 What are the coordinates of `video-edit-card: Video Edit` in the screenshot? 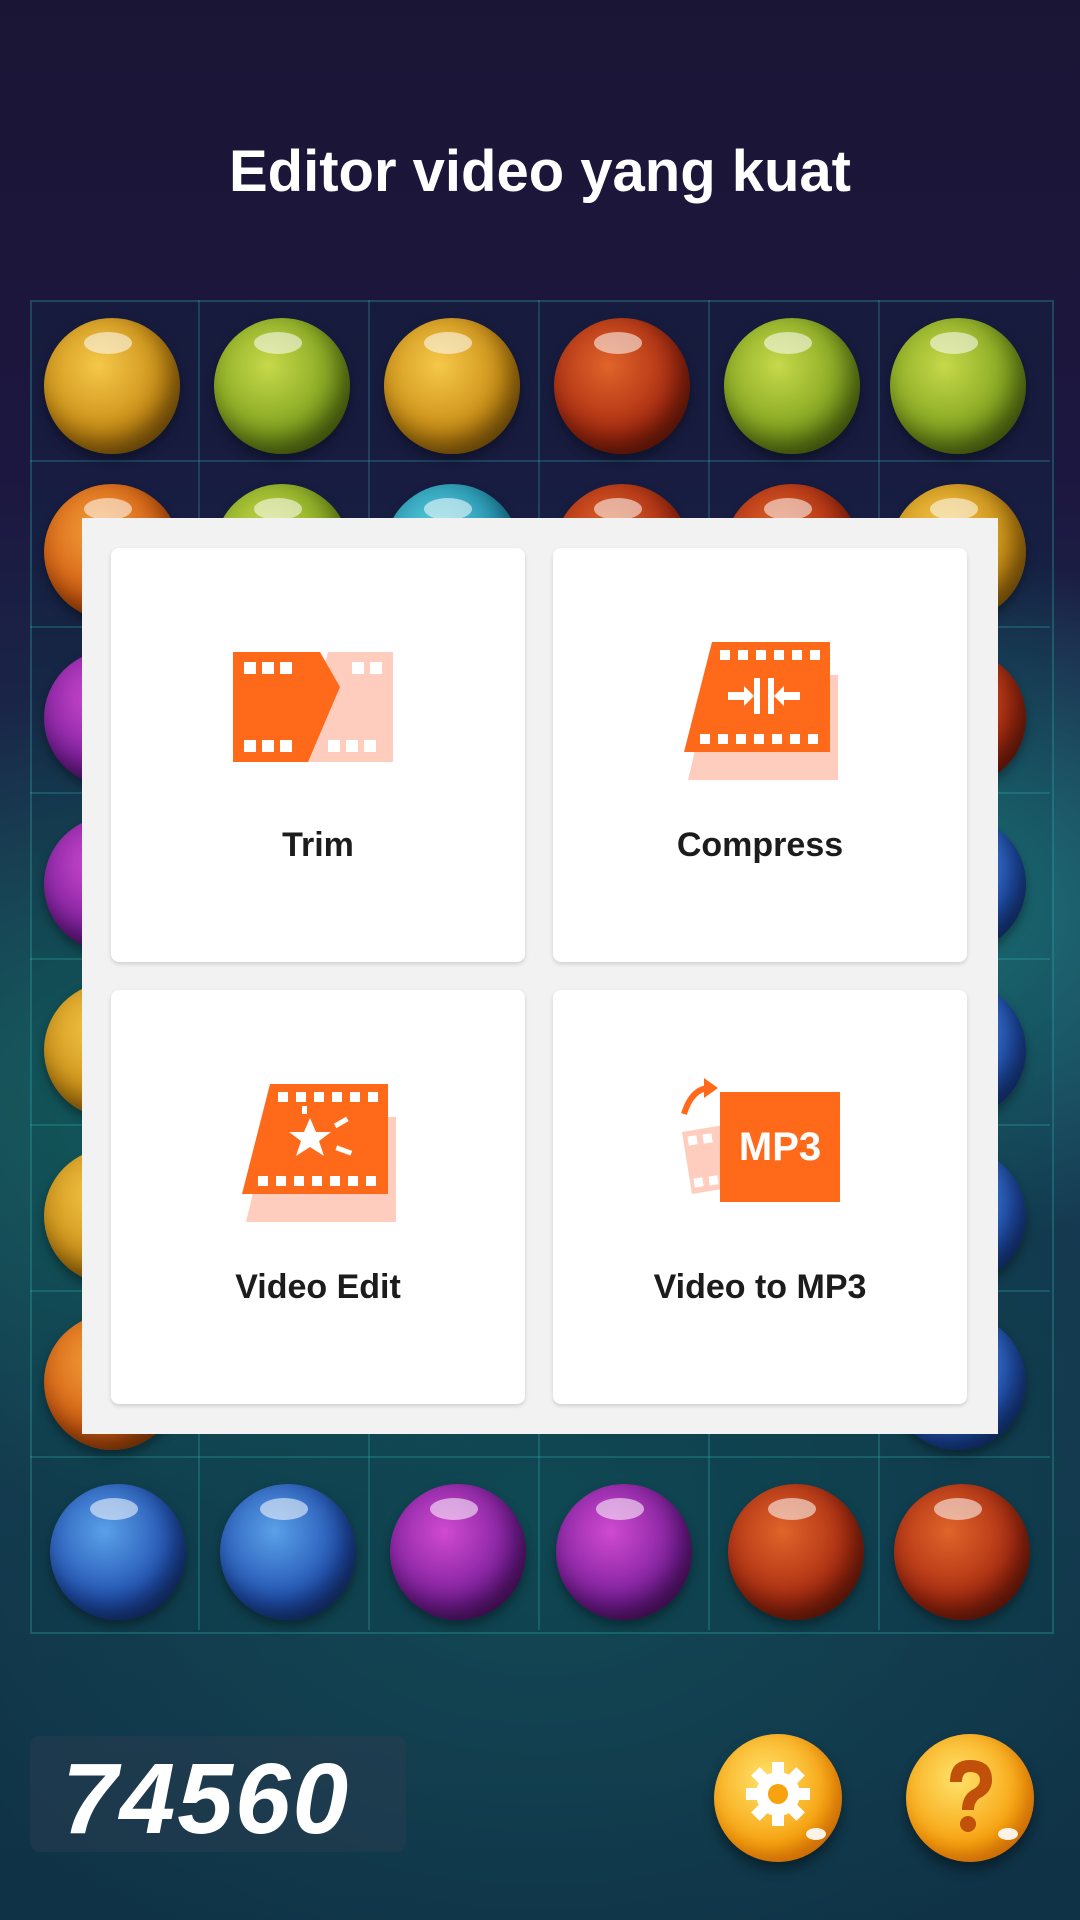 It's located at (318, 1197).